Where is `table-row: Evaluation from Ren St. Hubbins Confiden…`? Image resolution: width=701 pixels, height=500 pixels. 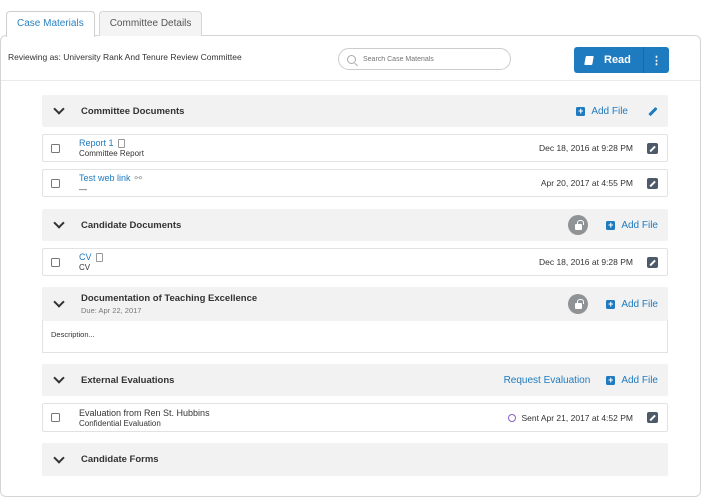
table-row: Evaluation from Ren St. Hubbins Confiden… is located at coordinates (355, 417).